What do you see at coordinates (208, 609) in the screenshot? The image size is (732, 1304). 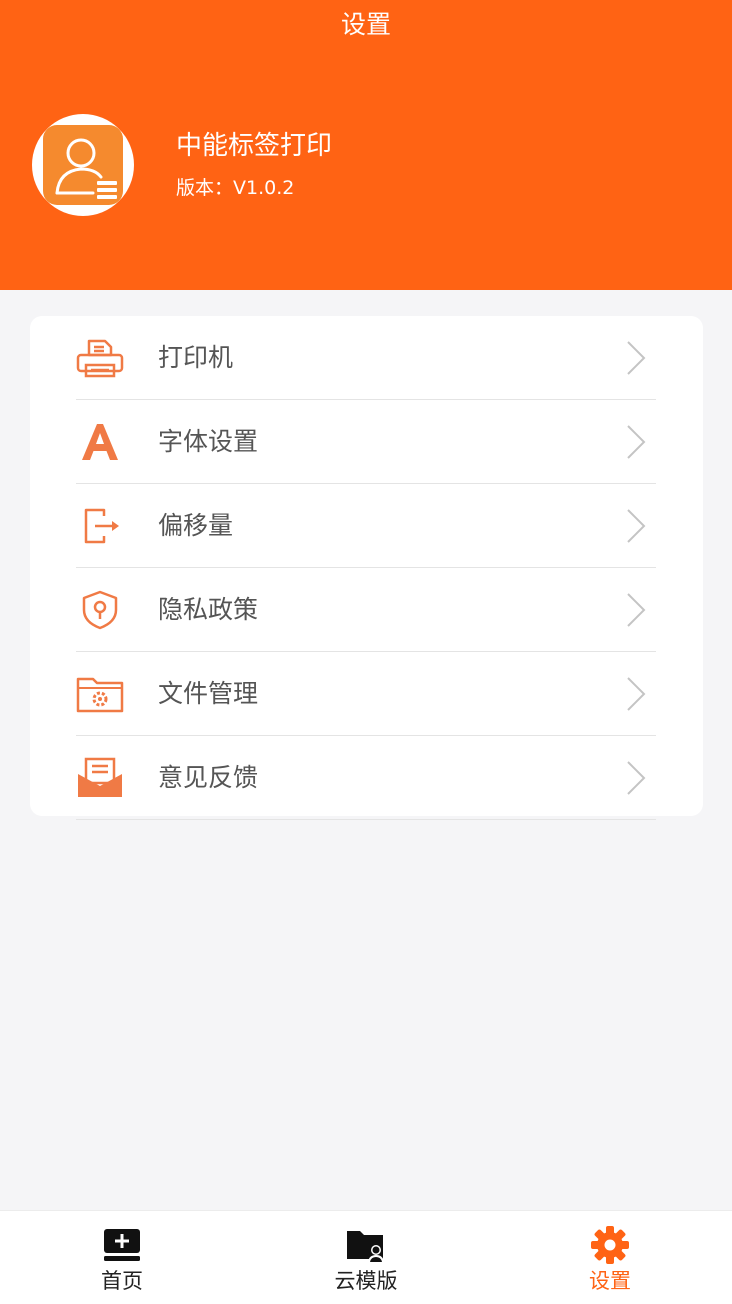 I see `menu-item-label: 隐私政策` at bounding box center [208, 609].